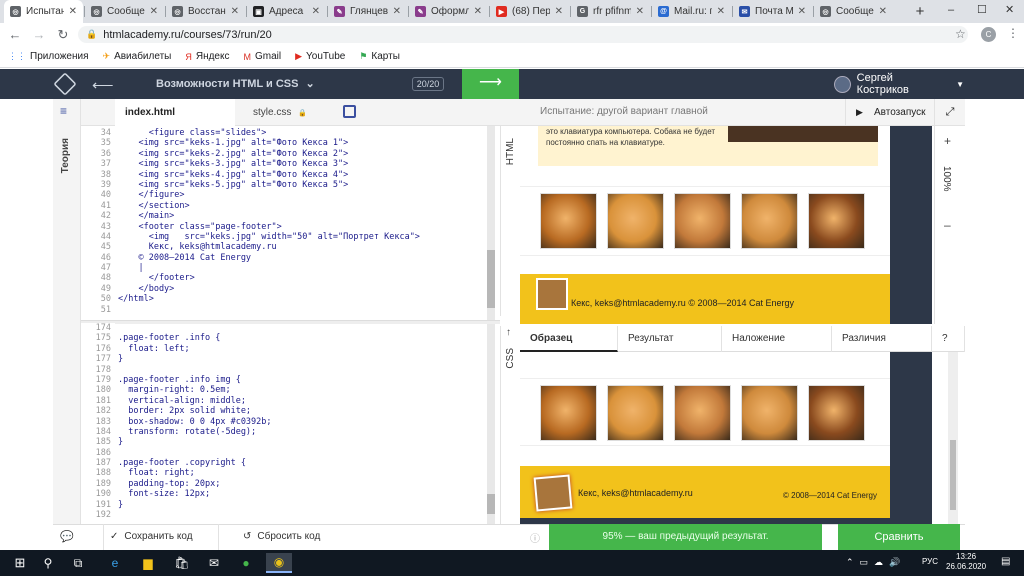  Describe the element at coordinates (43, 11) in the screenshot. I see `browser-tab: ◎ Испытани ✕` at that location.